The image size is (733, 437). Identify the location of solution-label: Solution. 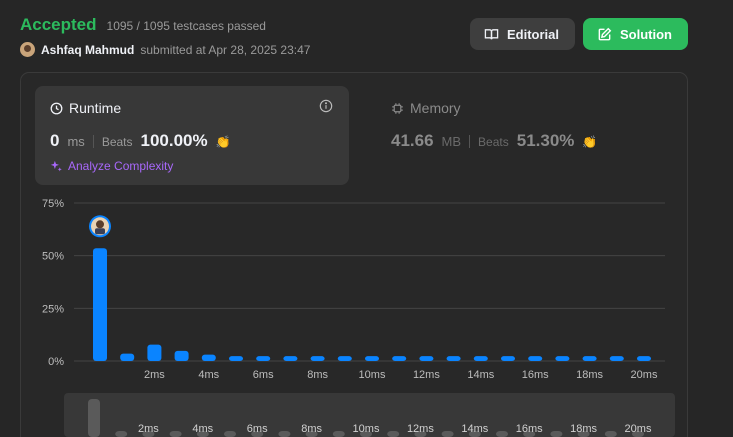
(646, 34).